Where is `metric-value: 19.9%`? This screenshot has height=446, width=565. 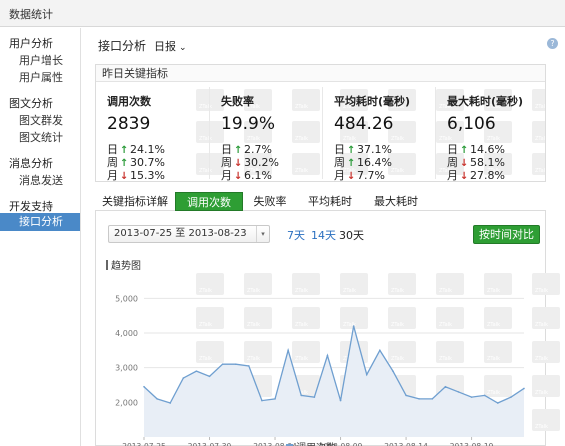
metric-value: 19.9% is located at coordinates (248, 124).